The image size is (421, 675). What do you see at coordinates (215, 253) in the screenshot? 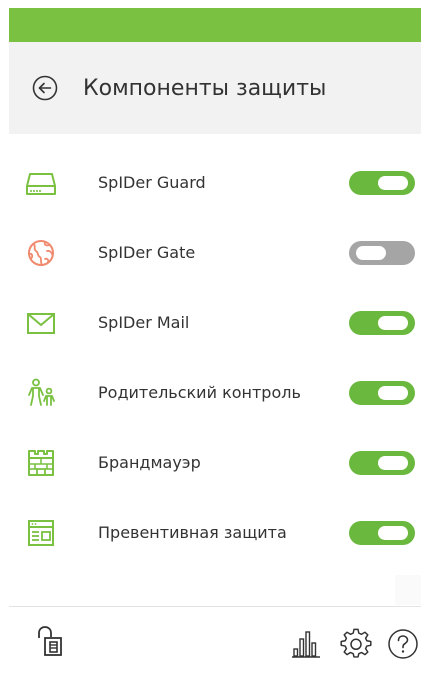
I see `list-item-spider-gate: SpIDer Gate` at bounding box center [215, 253].